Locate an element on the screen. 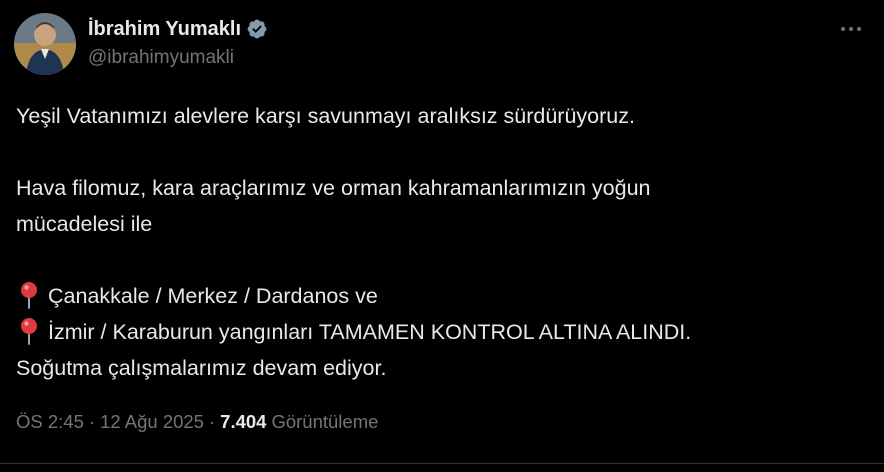 Image resolution: width=884 pixels, height=472 pixels. tweet-line: Soğutma çalışmalarımız devam ediyor. is located at coordinates (201, 368).